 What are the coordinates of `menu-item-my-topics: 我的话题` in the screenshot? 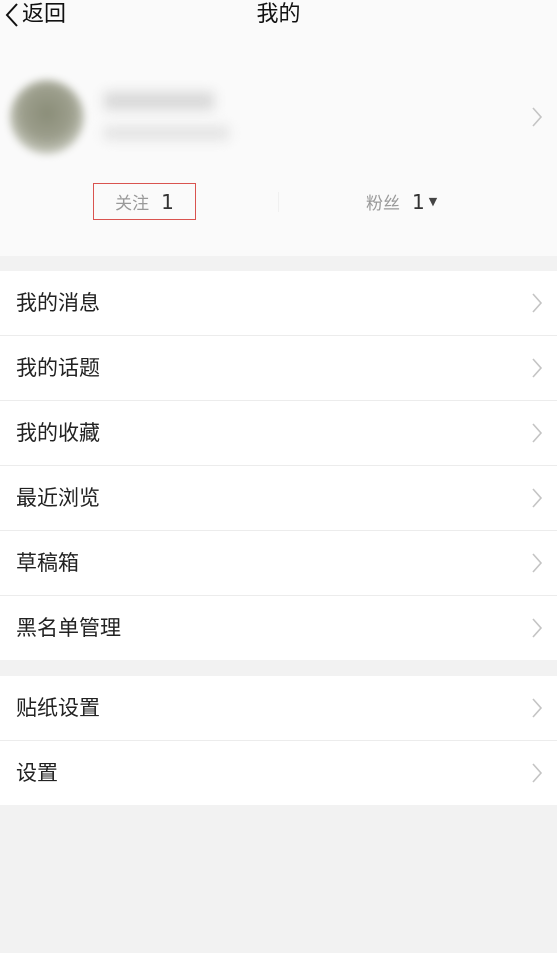 It's located at (278, 368).